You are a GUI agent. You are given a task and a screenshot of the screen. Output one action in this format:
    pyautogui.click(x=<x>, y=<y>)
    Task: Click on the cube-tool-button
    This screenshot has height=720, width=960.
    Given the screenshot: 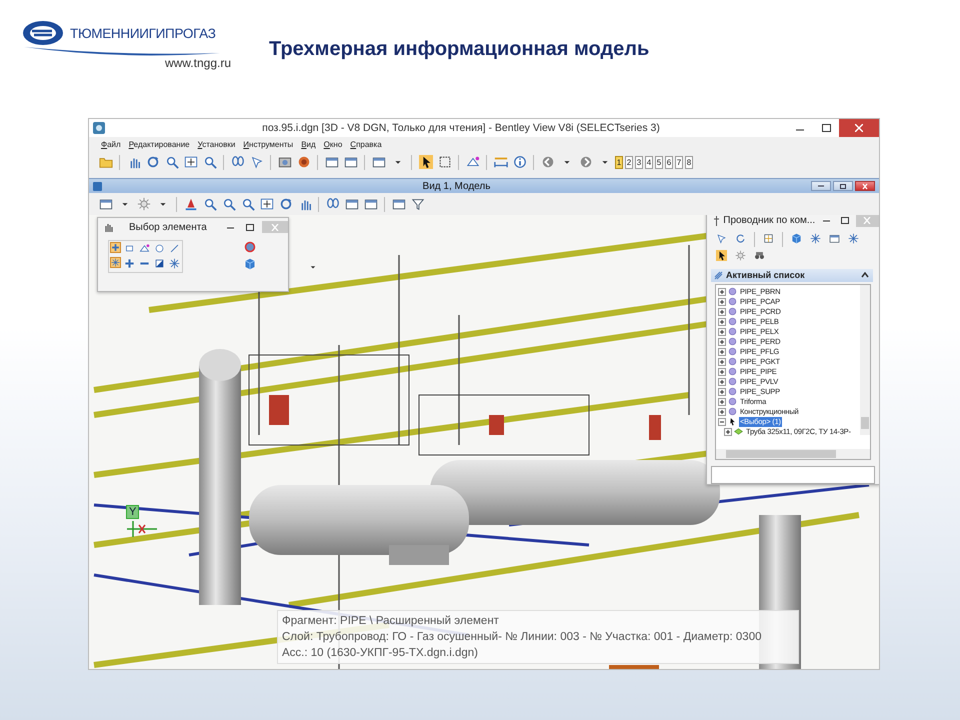 What is the action you would take?
    pyautogui.click(x=249, y=263)
    